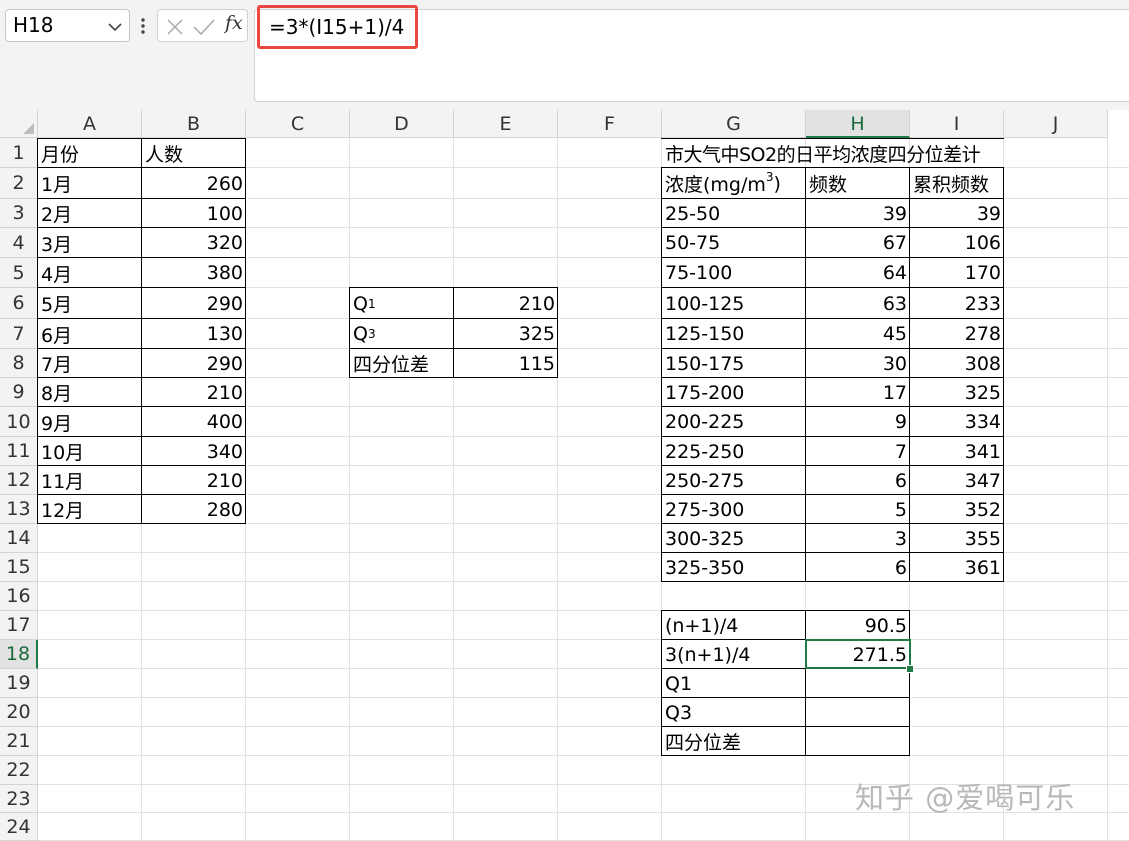 This screenshot has height=841, width=1129. What do you see at coordinates (19, 124) in the screenshot?
I see `select-all-corner` at bounding box center [19, 124].